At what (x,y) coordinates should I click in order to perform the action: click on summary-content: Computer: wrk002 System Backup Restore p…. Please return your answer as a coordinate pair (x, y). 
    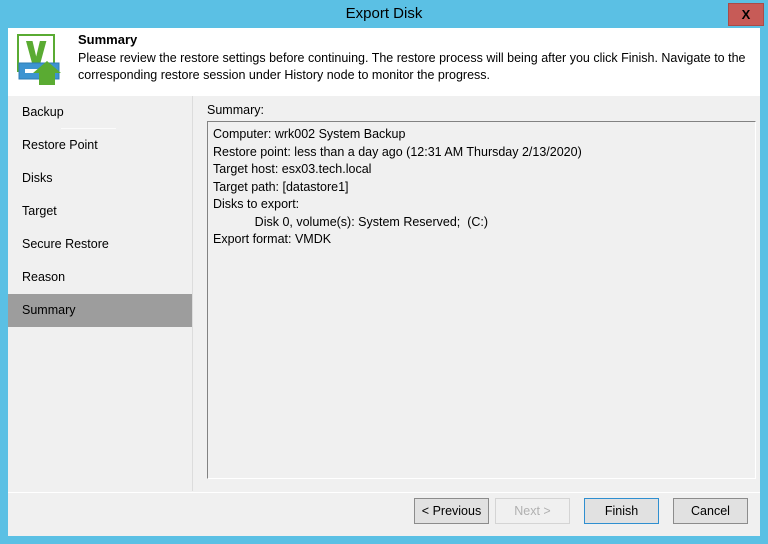
    Looking at the image, I should click on (397, 186).